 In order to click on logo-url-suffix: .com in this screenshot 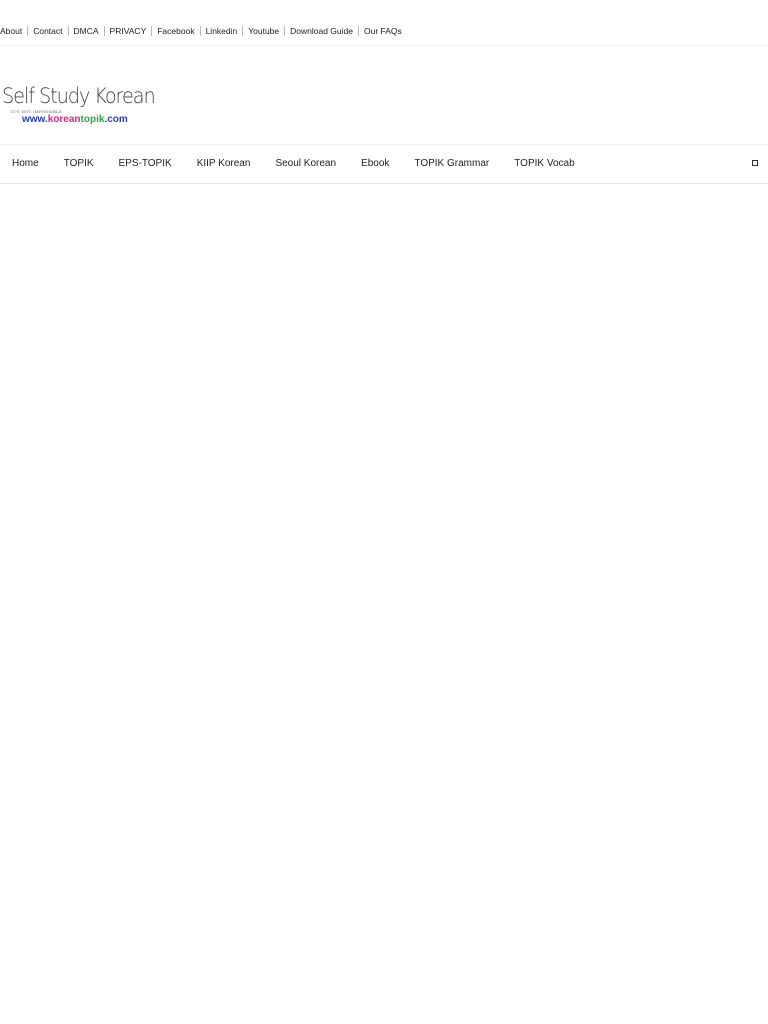, I will do `click(116, 119)`.